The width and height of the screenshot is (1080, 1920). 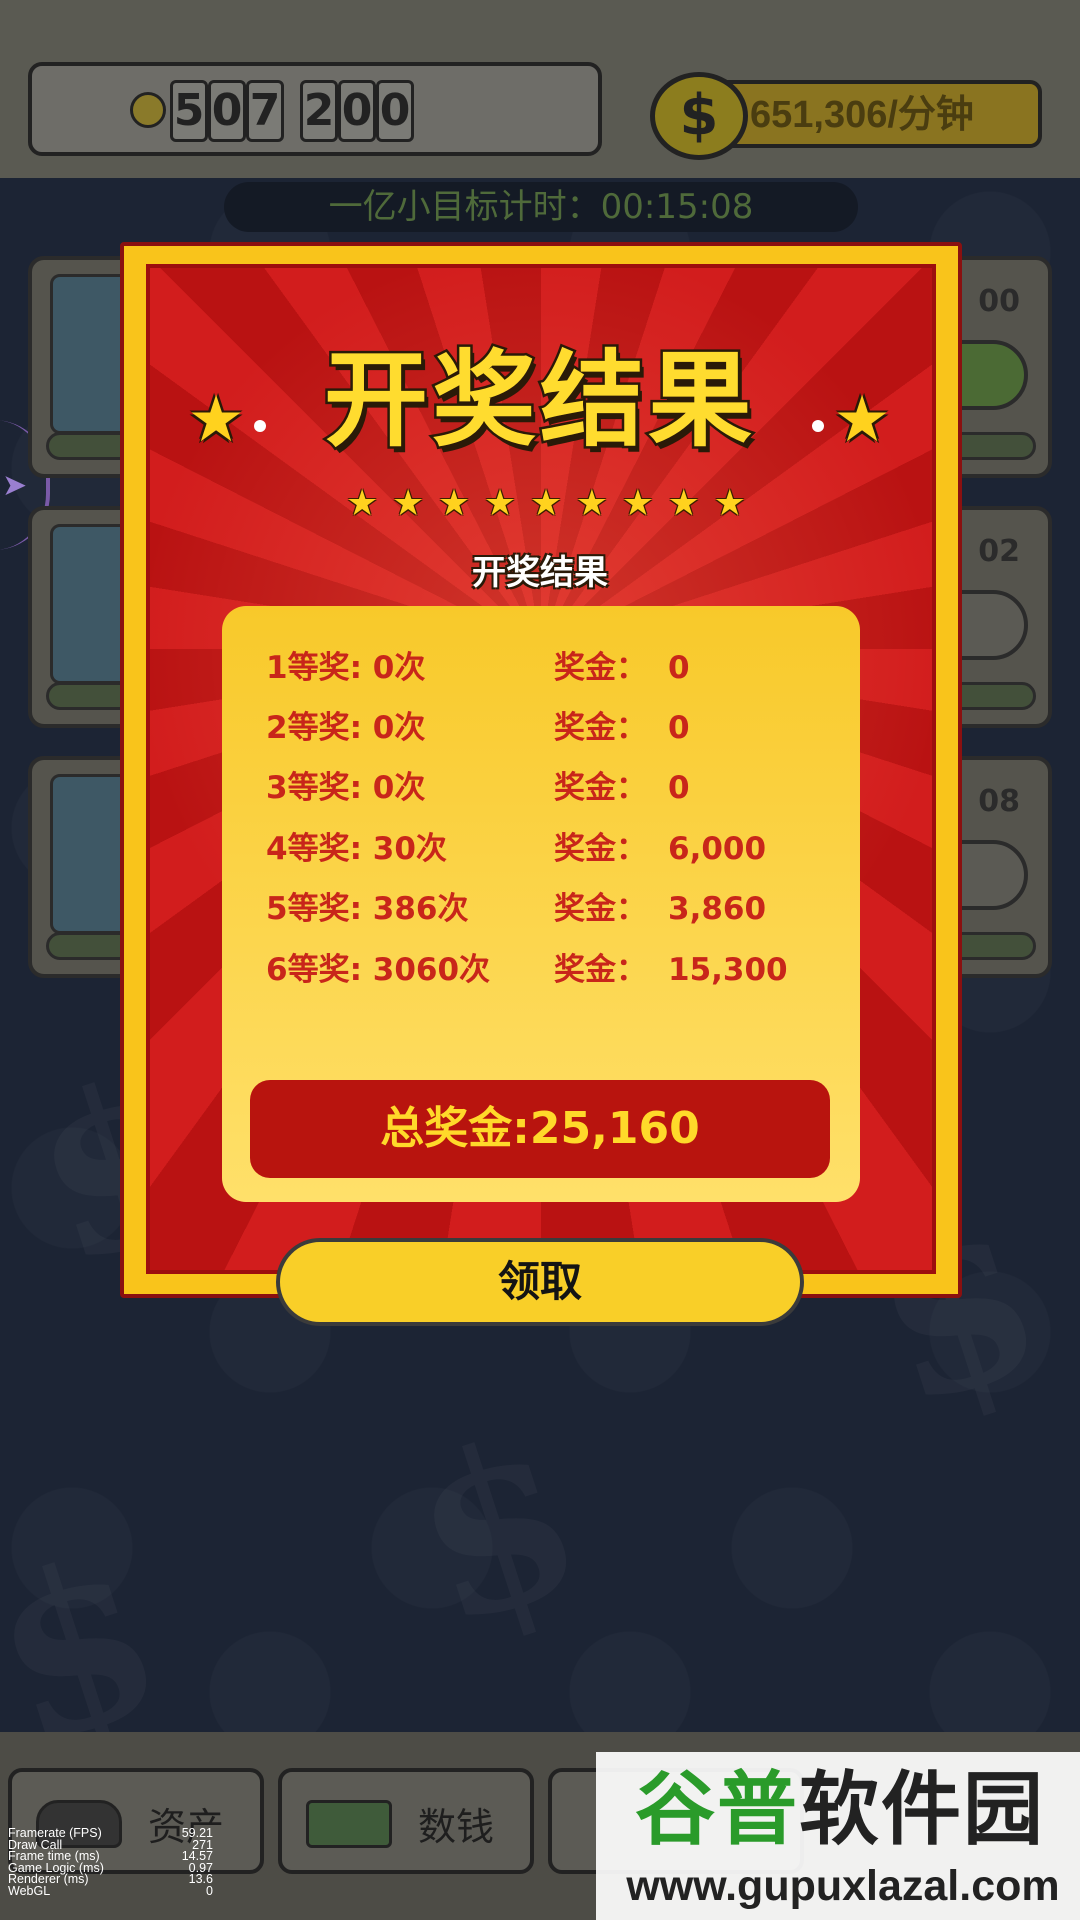 I want to click on prize-row: 3等奖: 0次 奖金： 0, so click(x=546, y=788).